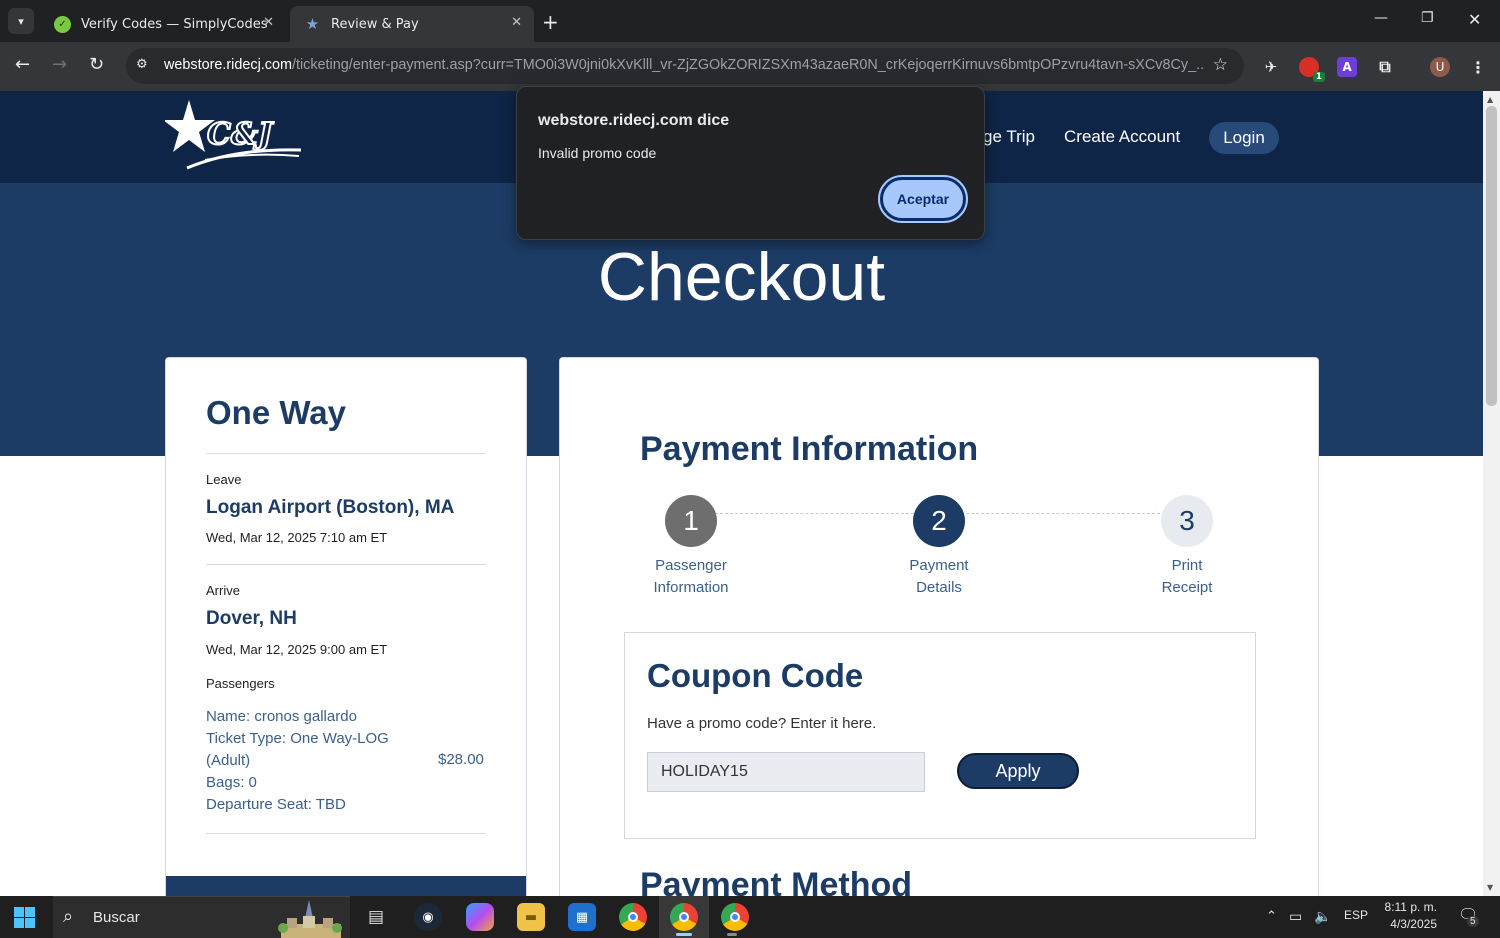 The height and width of the screenshot is (938, 1500). I want to click on minimize-icon: —, so click(1381, 18).